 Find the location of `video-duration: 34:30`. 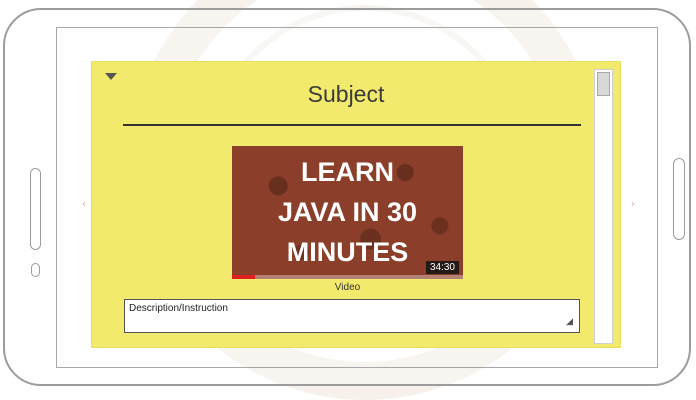

video-duration: 34:30 is located at coordinates (442, 267).